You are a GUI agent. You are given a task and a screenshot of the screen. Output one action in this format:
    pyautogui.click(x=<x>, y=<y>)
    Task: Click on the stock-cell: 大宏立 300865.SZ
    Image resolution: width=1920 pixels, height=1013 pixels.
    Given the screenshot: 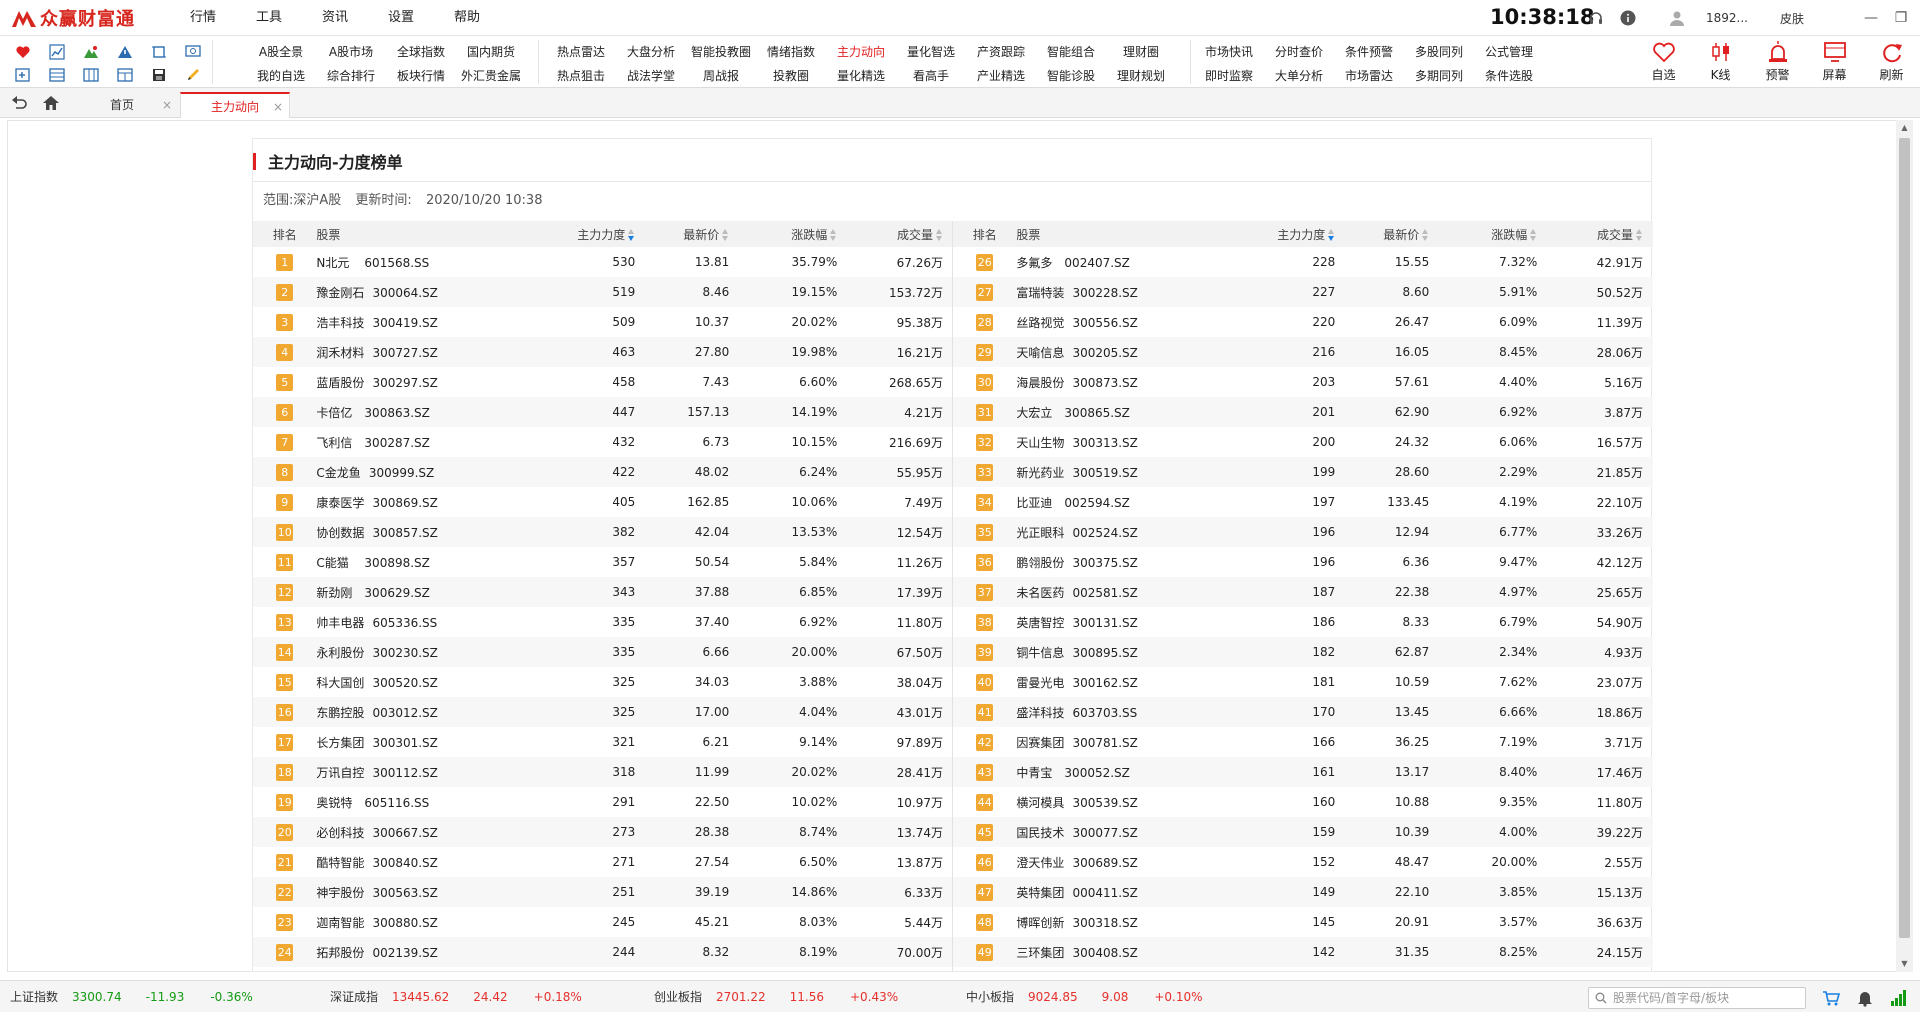 What is the action you would take?
    pyautogui.click(x=1104, y=412)
    